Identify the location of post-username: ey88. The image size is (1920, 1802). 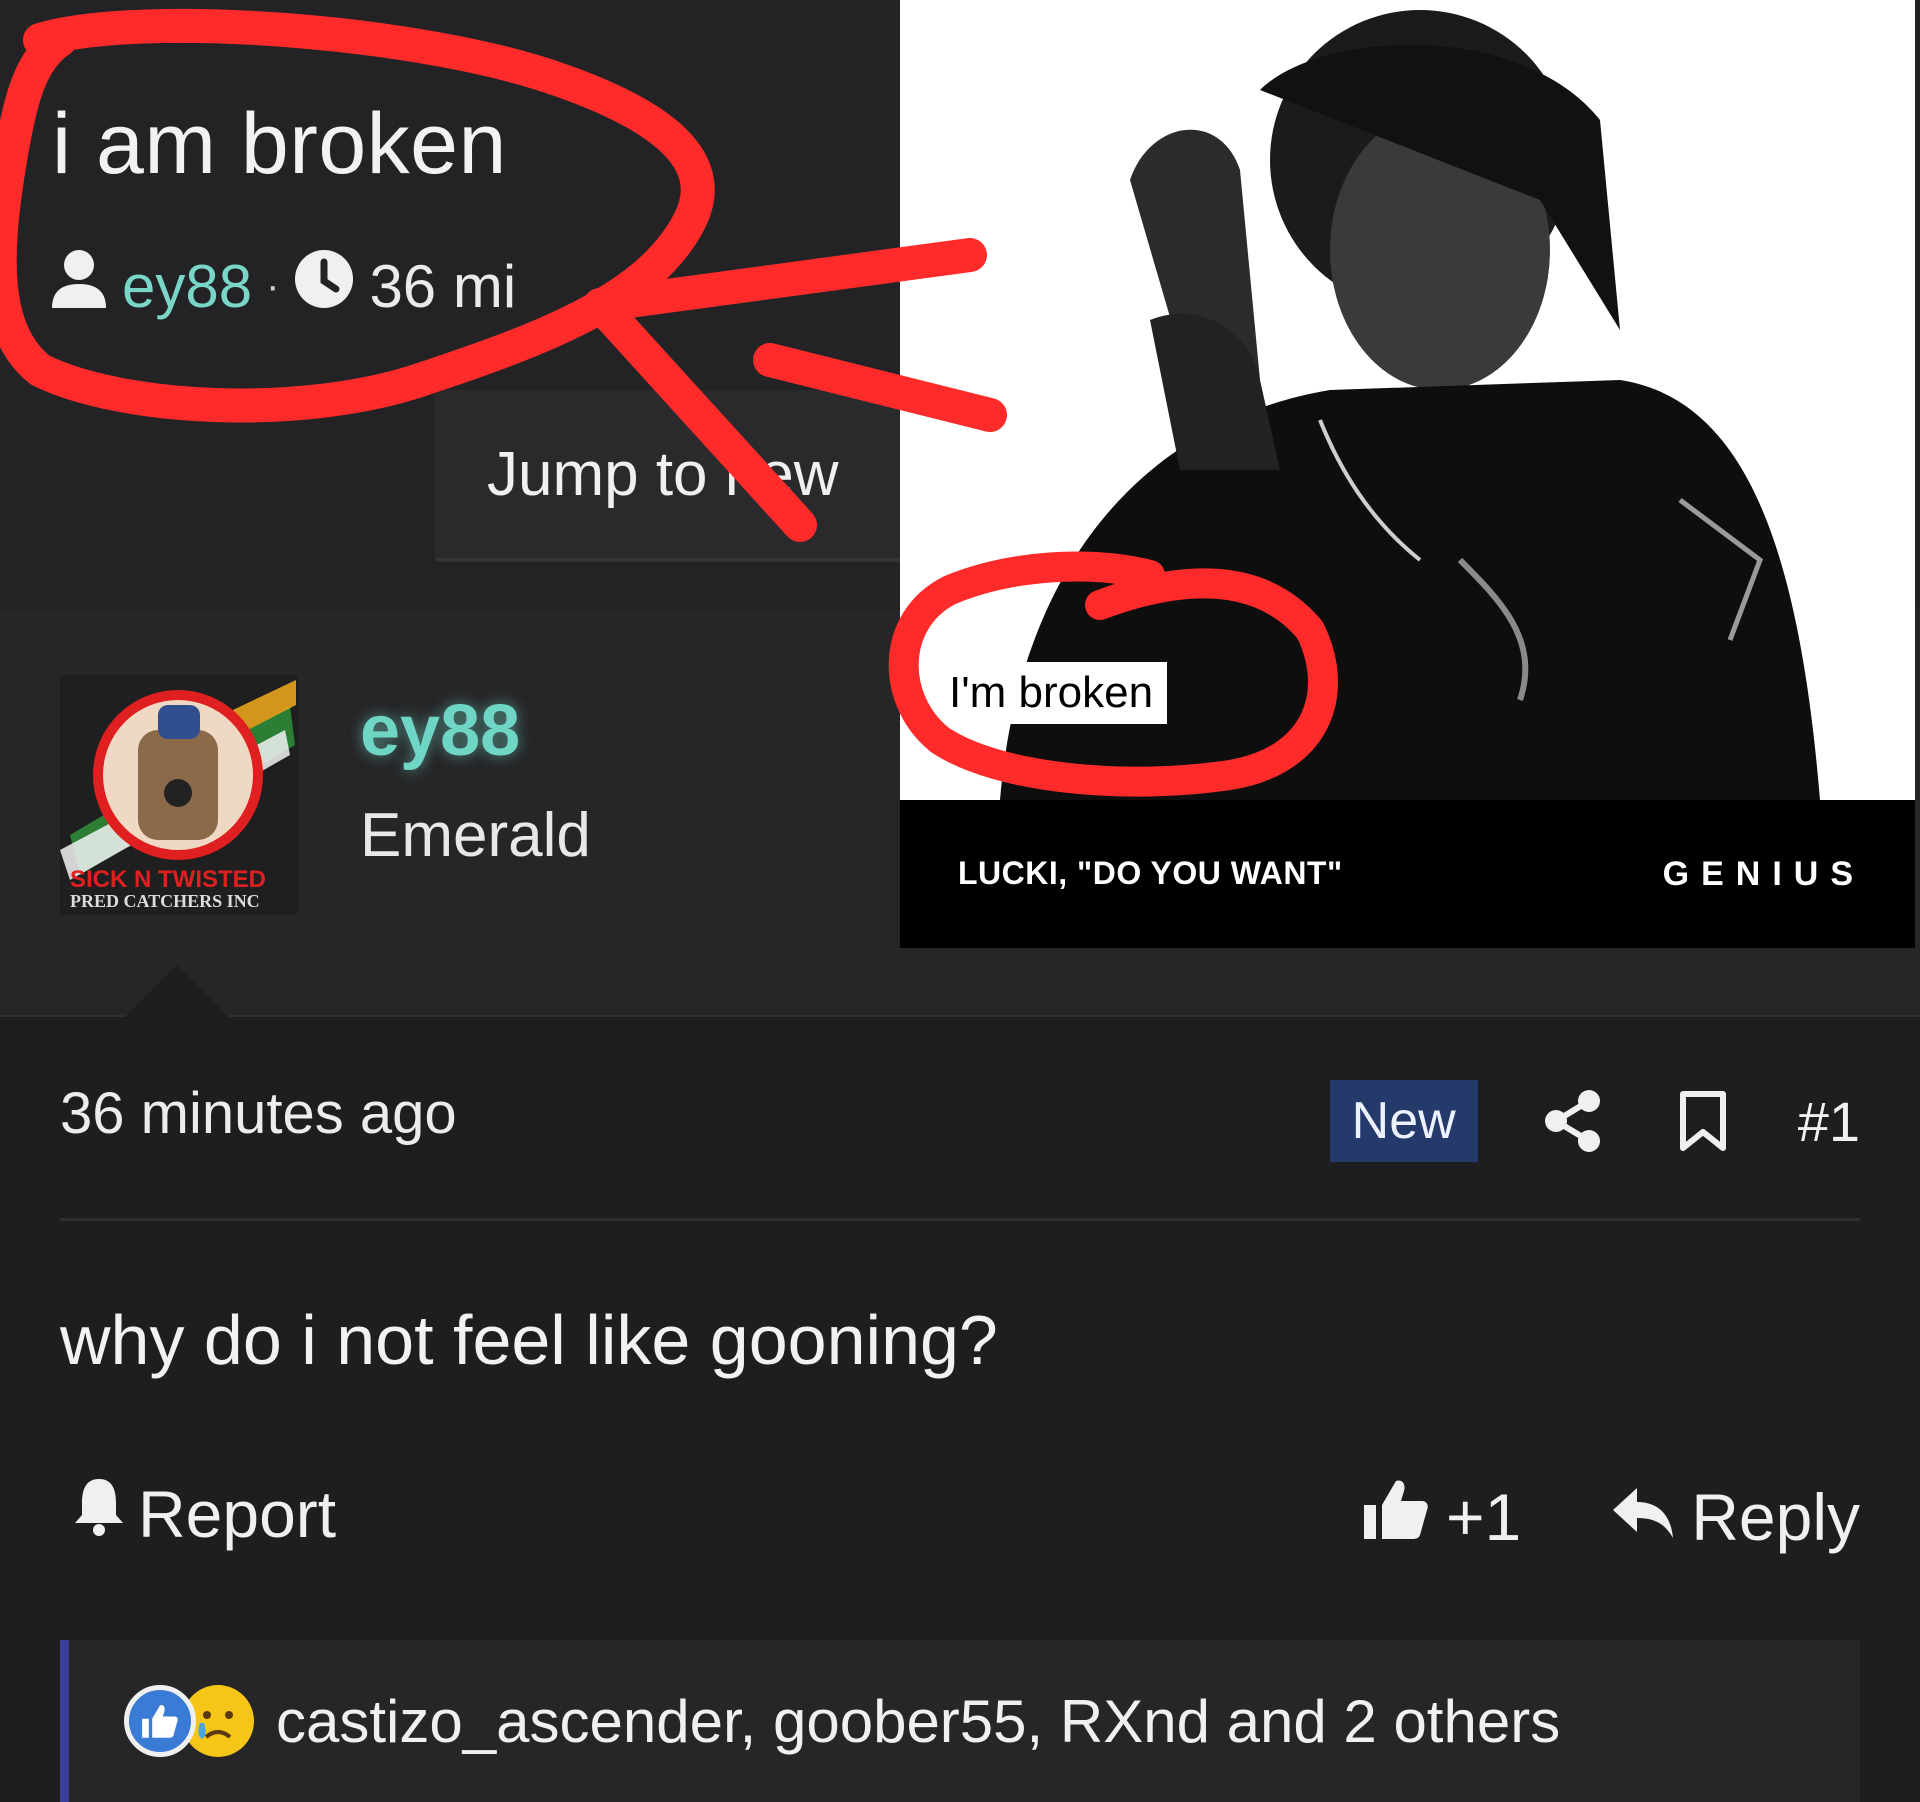
(440, 731).